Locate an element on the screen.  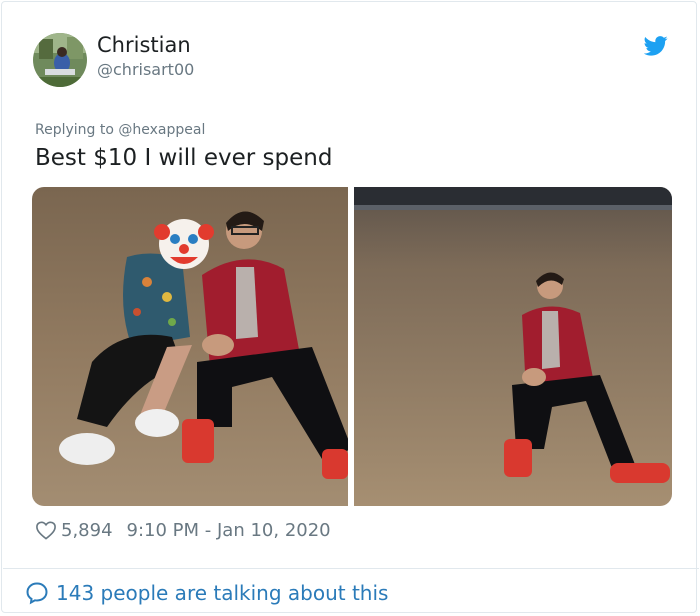
replying-handle-link: @hexappeal is located at coordinates (161, 130).